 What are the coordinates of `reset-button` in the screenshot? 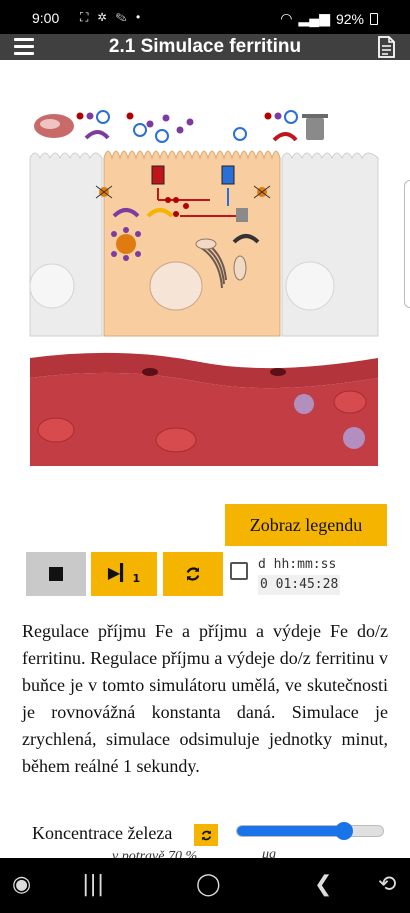 It's located at (193, 574).